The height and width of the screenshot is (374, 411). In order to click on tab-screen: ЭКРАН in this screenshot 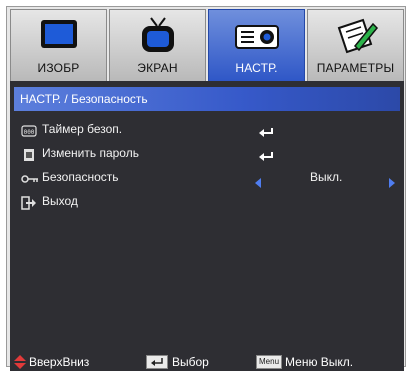, I will do `click(157, 45)`.